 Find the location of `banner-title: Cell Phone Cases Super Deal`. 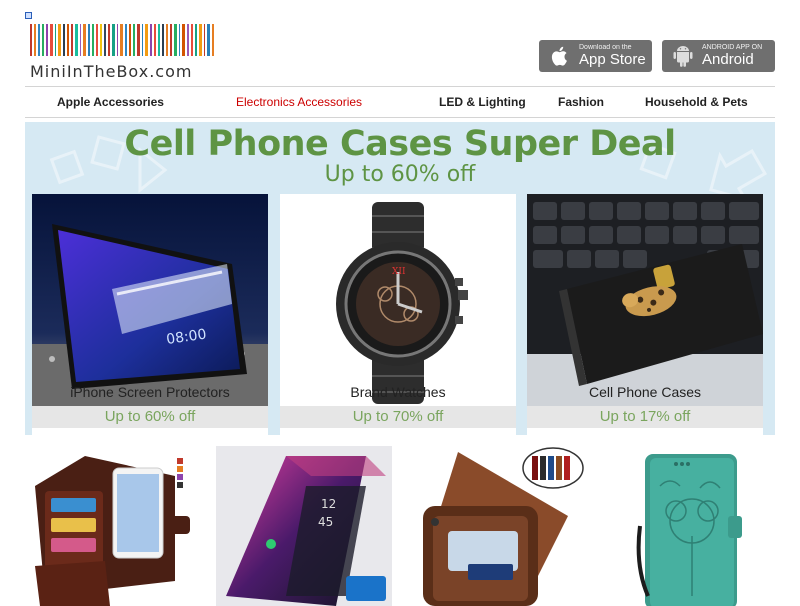

banner-title: Cell Phone Cases Super Deal is located at coordinates (400, 144).